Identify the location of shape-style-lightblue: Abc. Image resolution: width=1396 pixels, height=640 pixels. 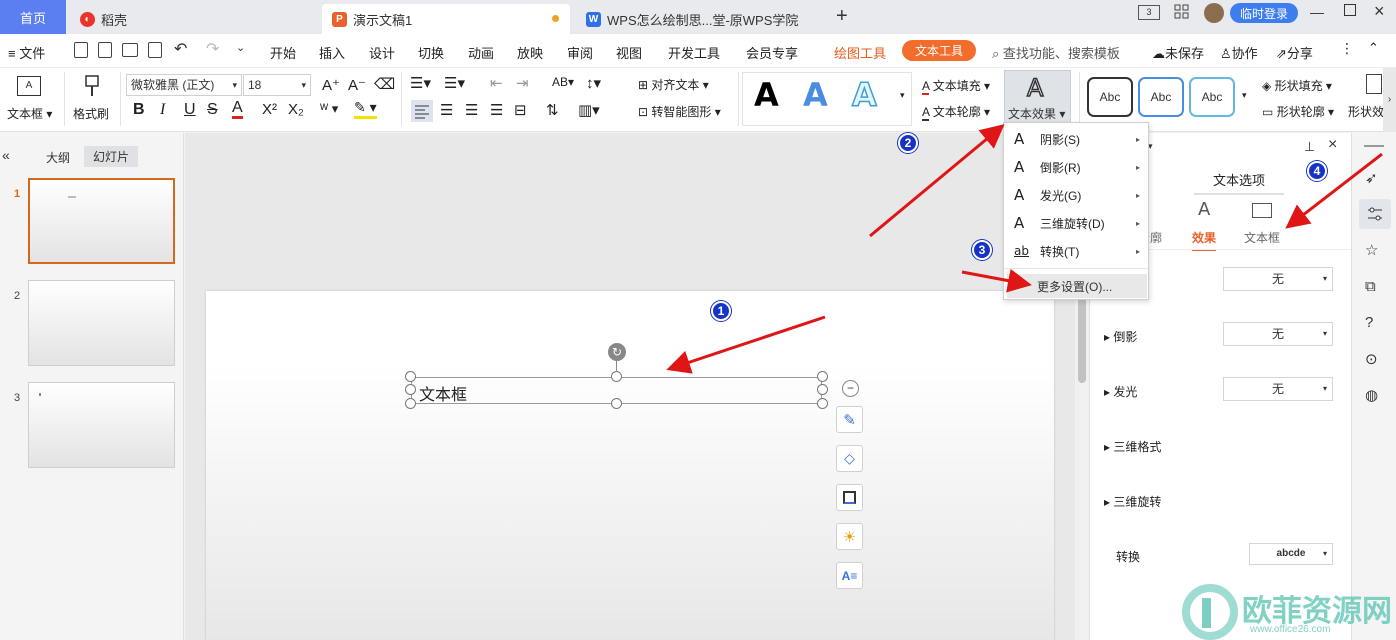
(1212, 97).